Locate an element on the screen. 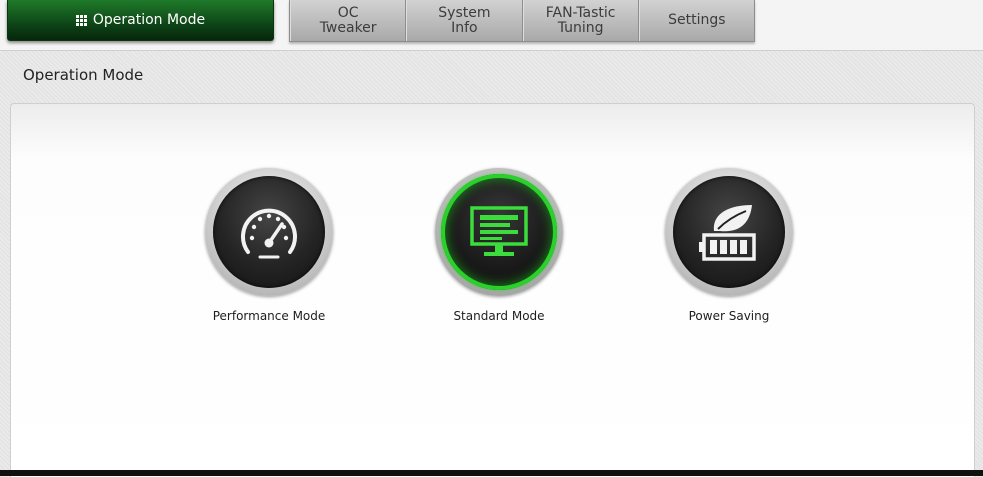 The height and width of the screenshot is (477, 983). tab-system-info: System Info is located at coordinates (464, 20).